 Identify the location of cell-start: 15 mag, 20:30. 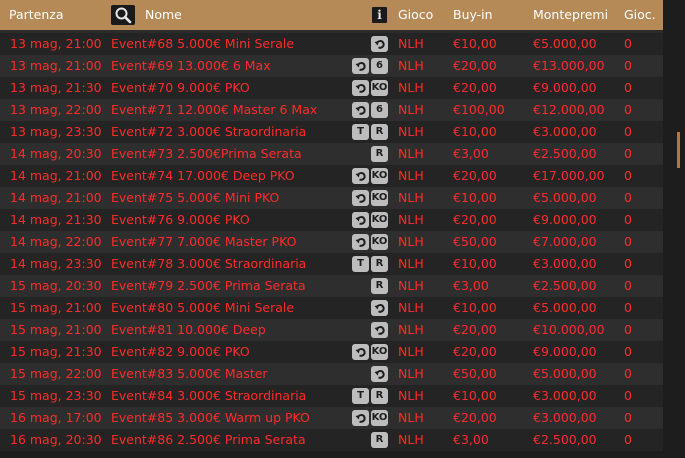
(56, 285).